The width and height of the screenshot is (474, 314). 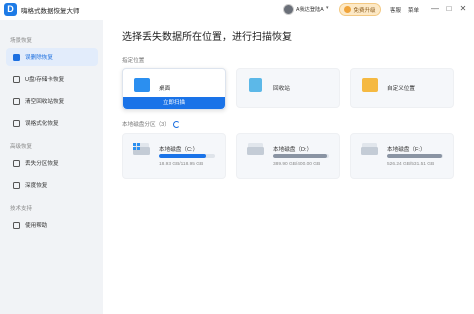 I want to click on avatar, so click(x=288, y=9).